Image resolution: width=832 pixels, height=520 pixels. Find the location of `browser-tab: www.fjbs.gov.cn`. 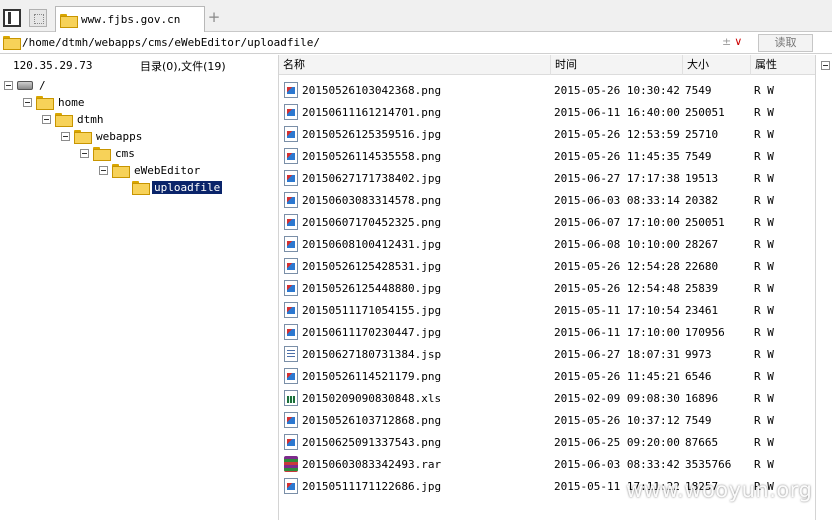

browser-tab: www.fjbs.gov.cn is located at coordinates (130, 19).